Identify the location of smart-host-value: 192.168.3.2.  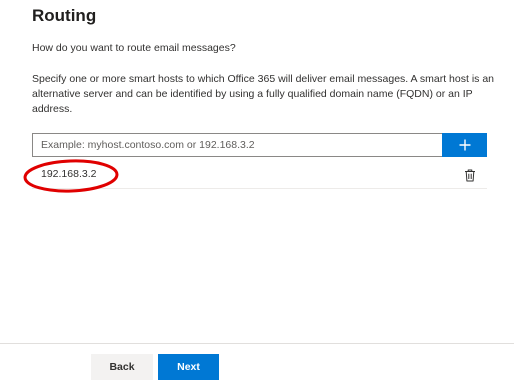
(69, 174).